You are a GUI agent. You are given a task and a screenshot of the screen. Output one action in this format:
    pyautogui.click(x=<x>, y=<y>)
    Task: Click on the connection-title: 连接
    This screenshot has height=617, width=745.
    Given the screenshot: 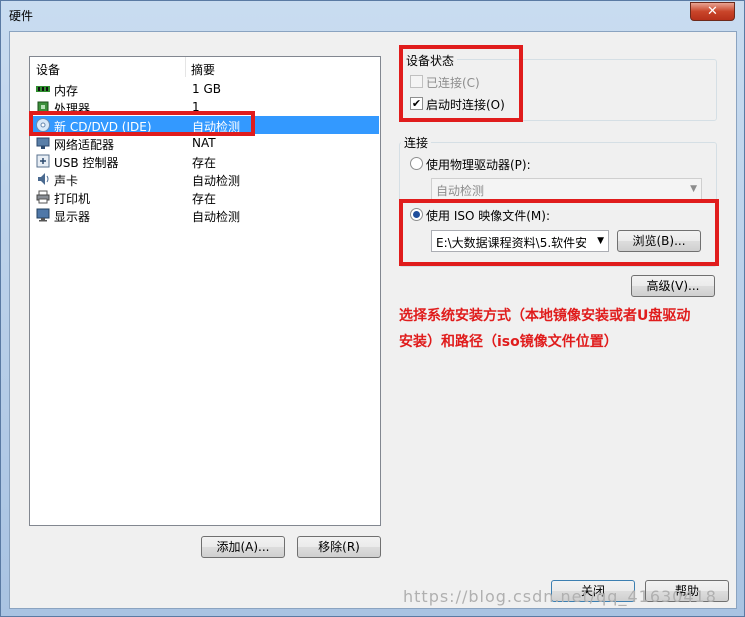 What is the action you would take?
    pyautogui.click(x=416, y=142)
    